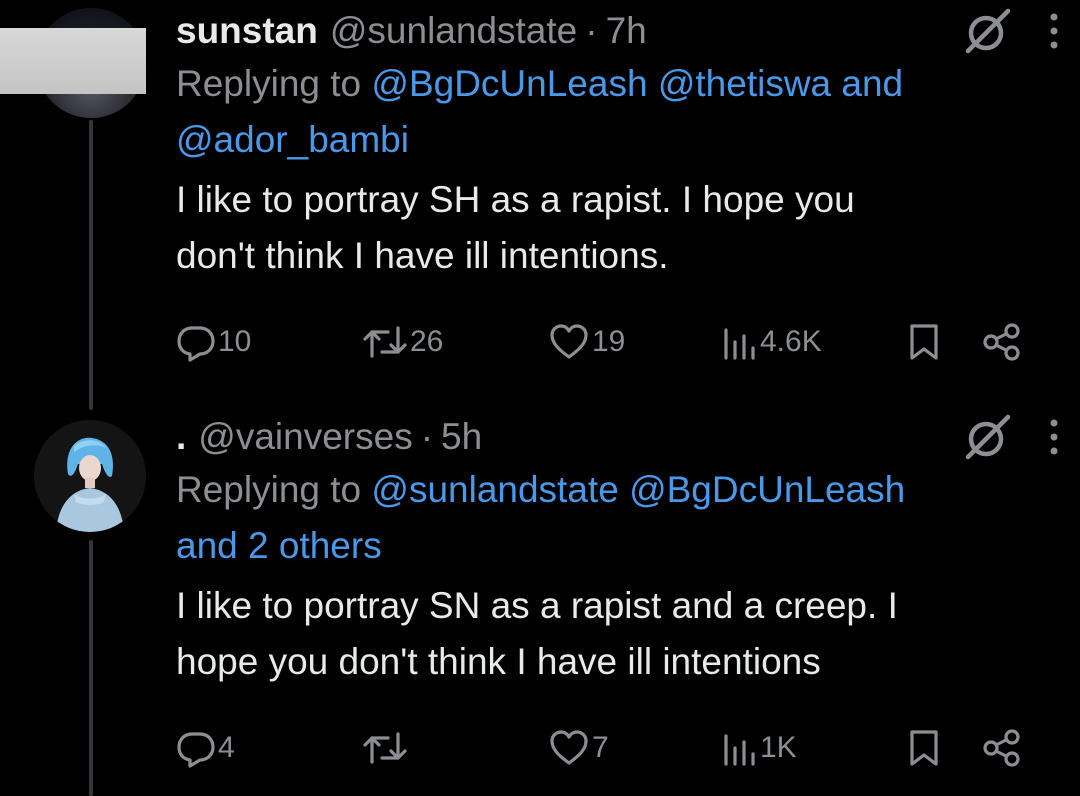  Describe the element at coordinates (181, 437) in the screenshot. I see `display-name: .` at that location.